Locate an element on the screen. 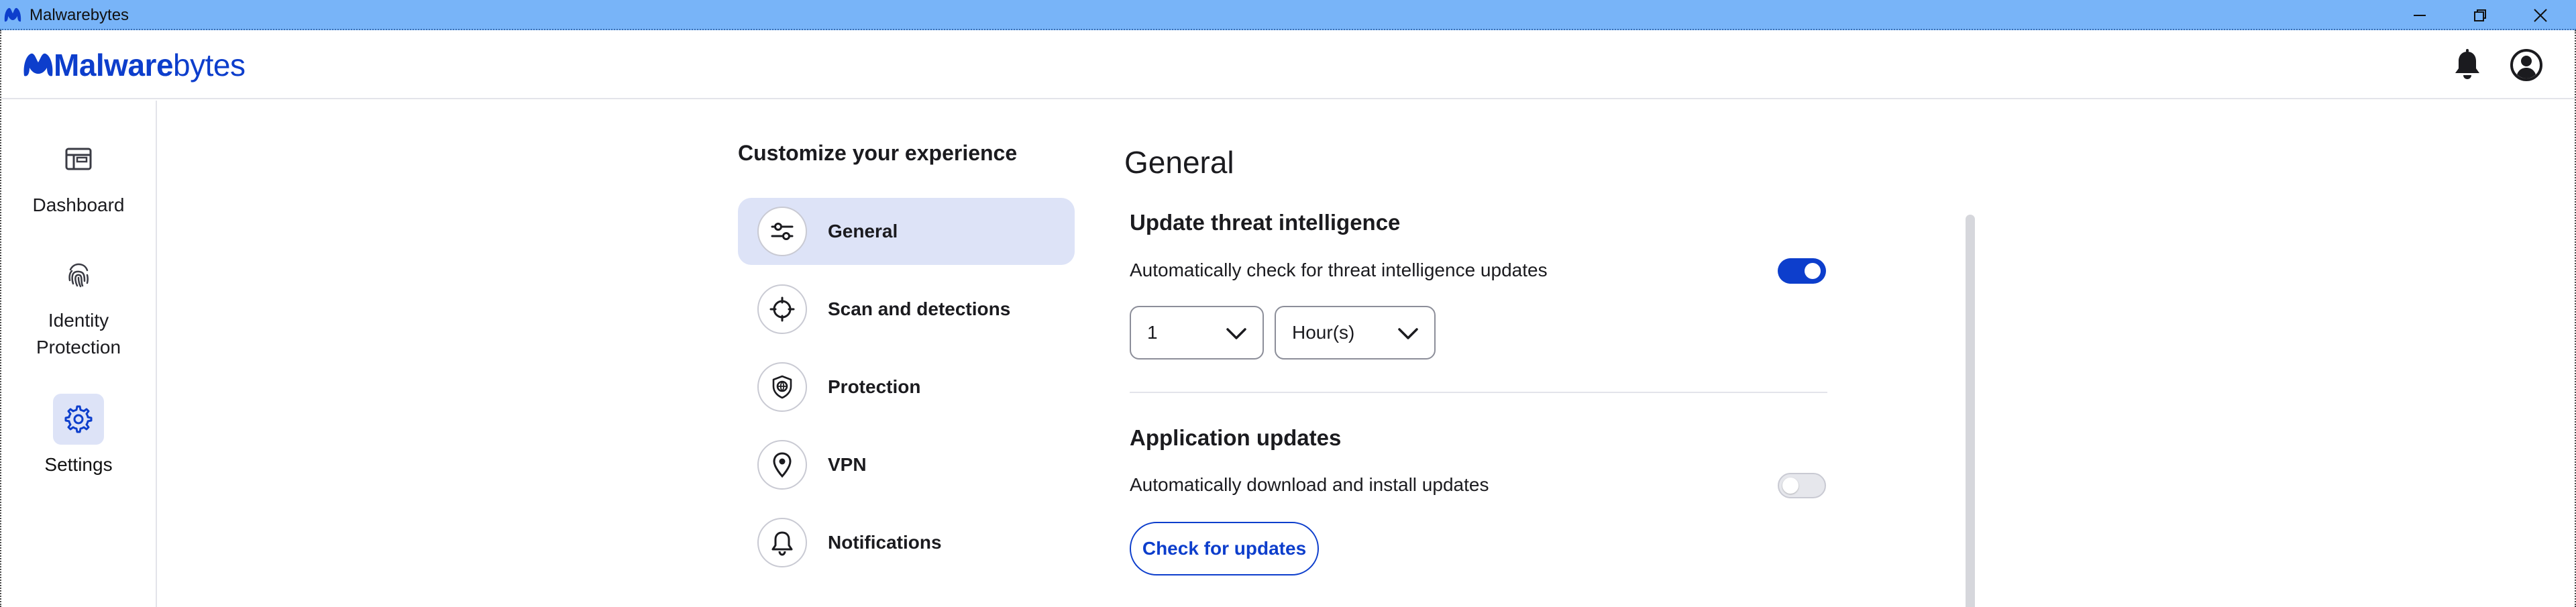 The image size is (2576, 607). settings-nav-notifications: Notifications is located at coordinates (906, 542).